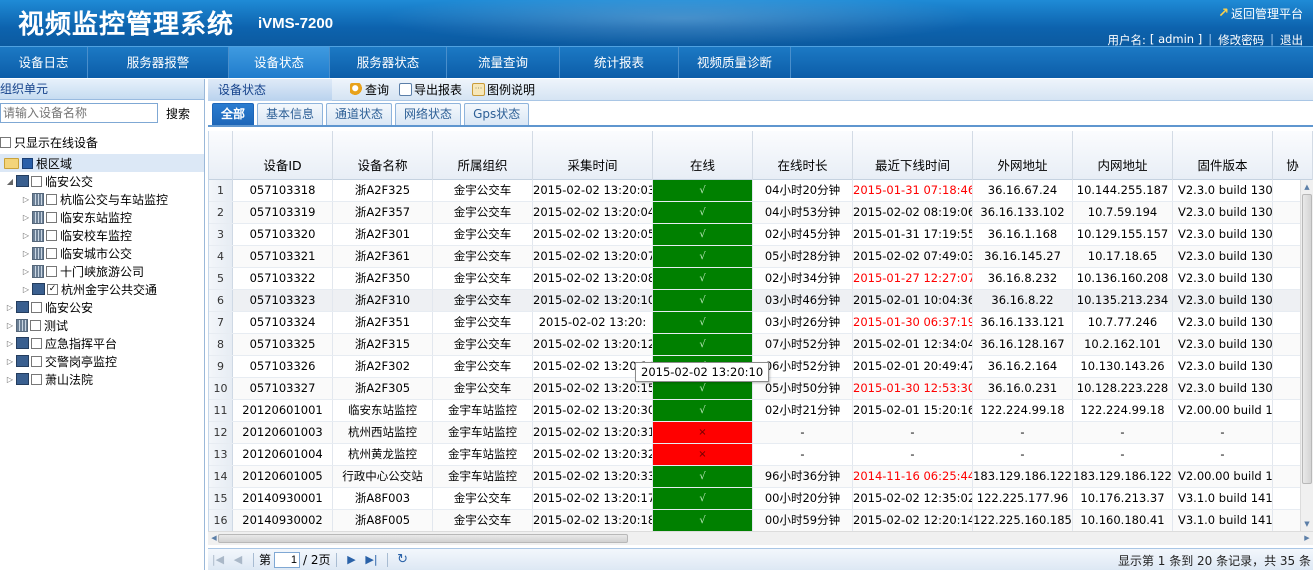 This screenshot has width=1313, height=570. What do you see at coordinates (52, 289) in the screenshot?
I see `tree-checkbox: ✓` at bounding box center [52, 289].